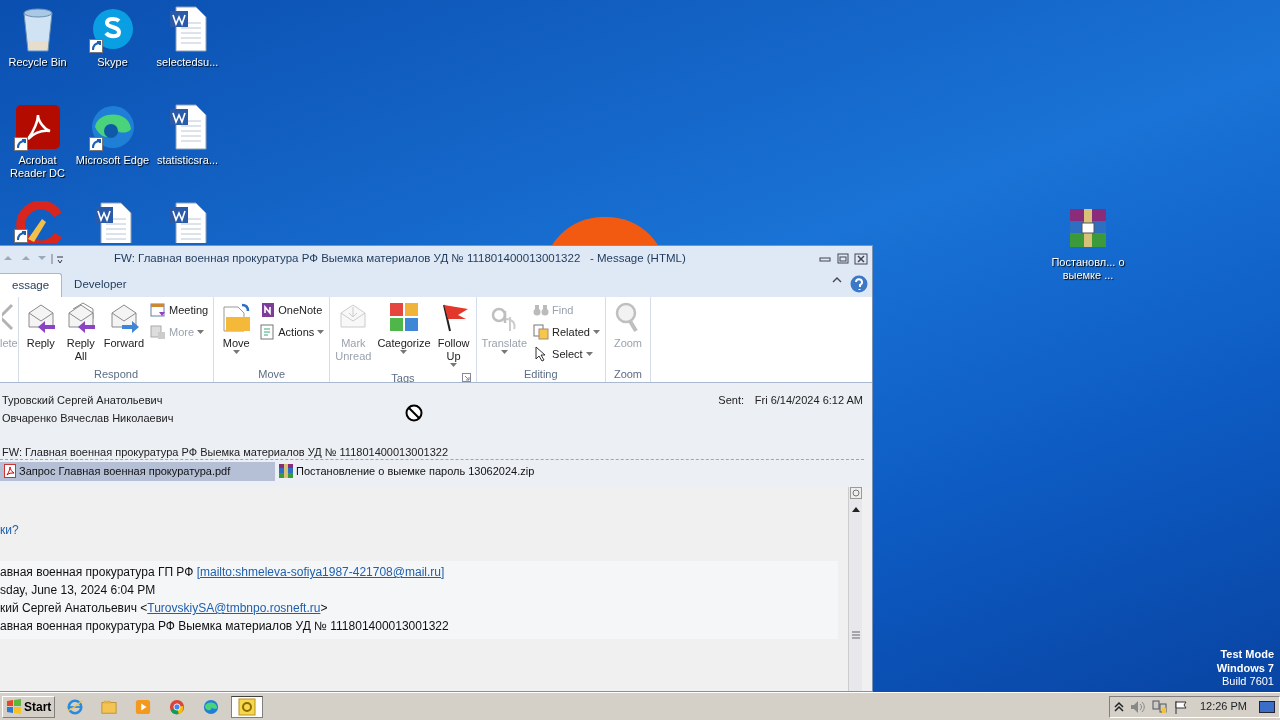  Describe the element at coordinates (1180, 706) in the screenshot. I see `flag-icon` at that location.